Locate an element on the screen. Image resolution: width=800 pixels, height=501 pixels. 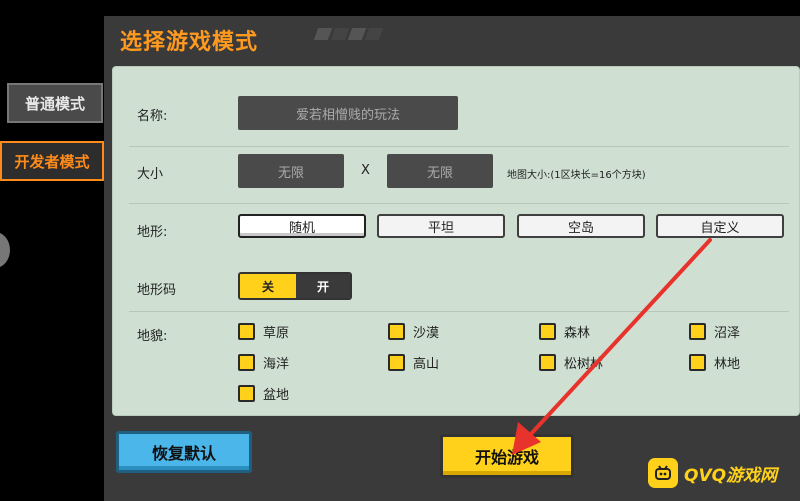
biome-checkbox: 盆地 is located at coordinates (263, 393).